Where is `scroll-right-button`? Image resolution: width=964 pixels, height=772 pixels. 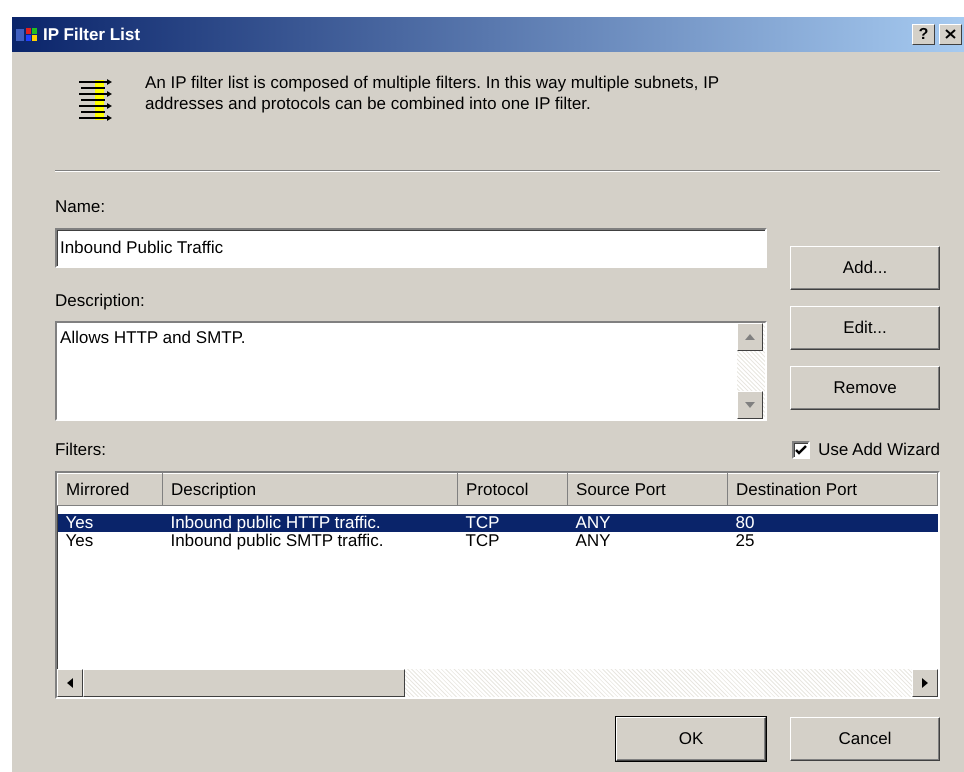 scroll-right-button is located at coordinates (925, 682).